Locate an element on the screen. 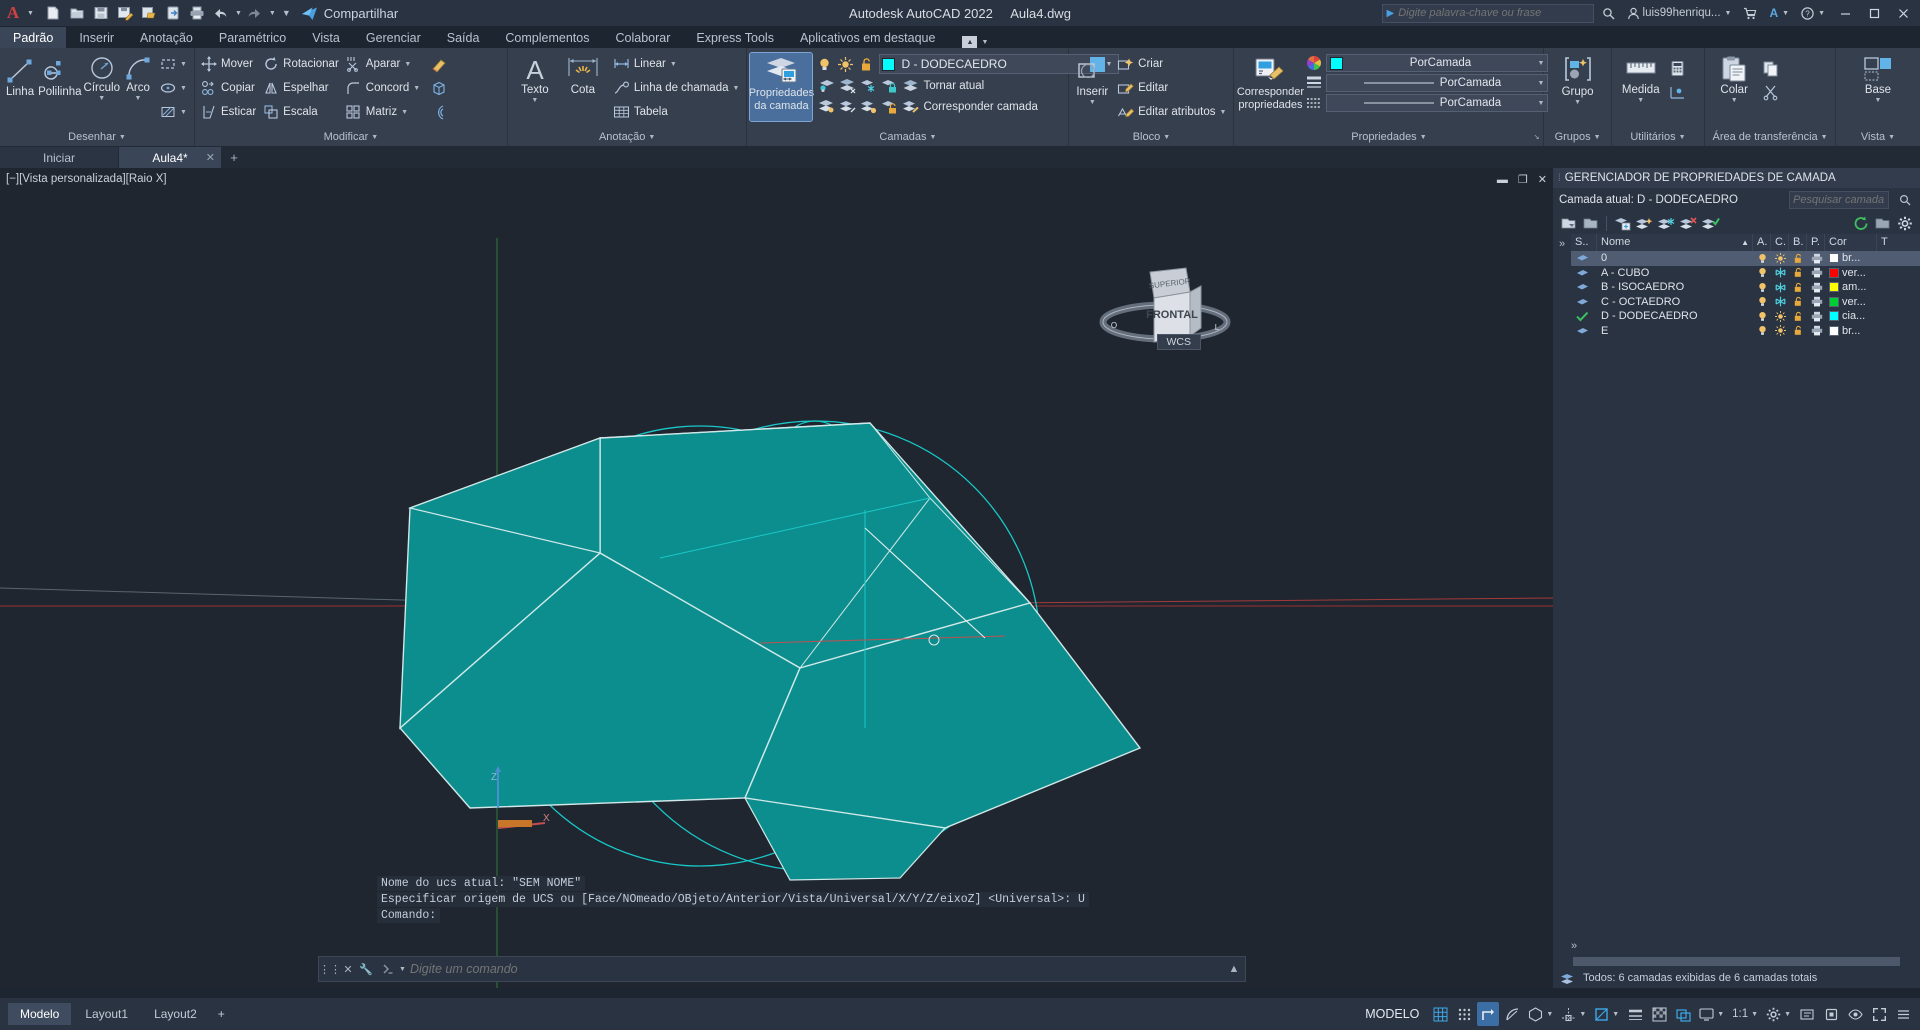 This screenshot has height=1030, width=1920. paste-dropdown-icon: ▼ is located at coordinates (1734, 100).